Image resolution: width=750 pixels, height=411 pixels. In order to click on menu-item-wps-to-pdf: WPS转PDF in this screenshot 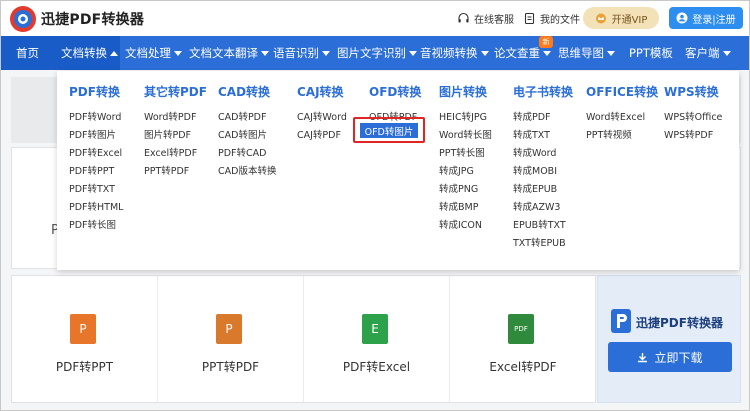, I will do `click(688, 134)`.